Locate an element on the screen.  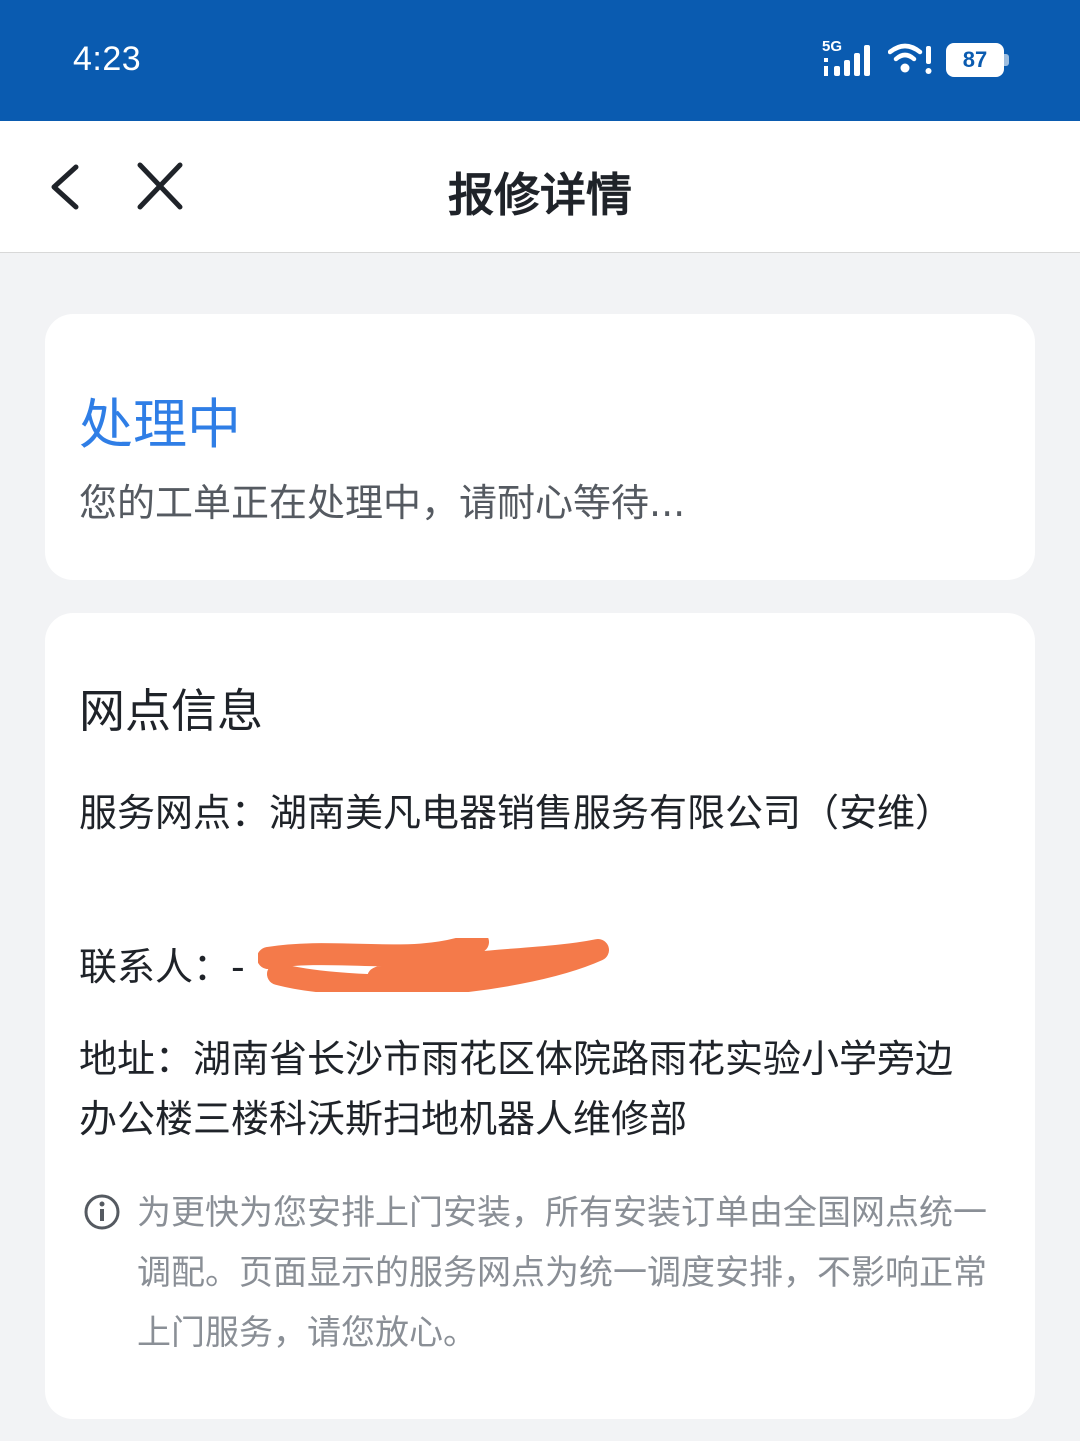
page-title: 报修详情 is located at coordinates (540, 195).